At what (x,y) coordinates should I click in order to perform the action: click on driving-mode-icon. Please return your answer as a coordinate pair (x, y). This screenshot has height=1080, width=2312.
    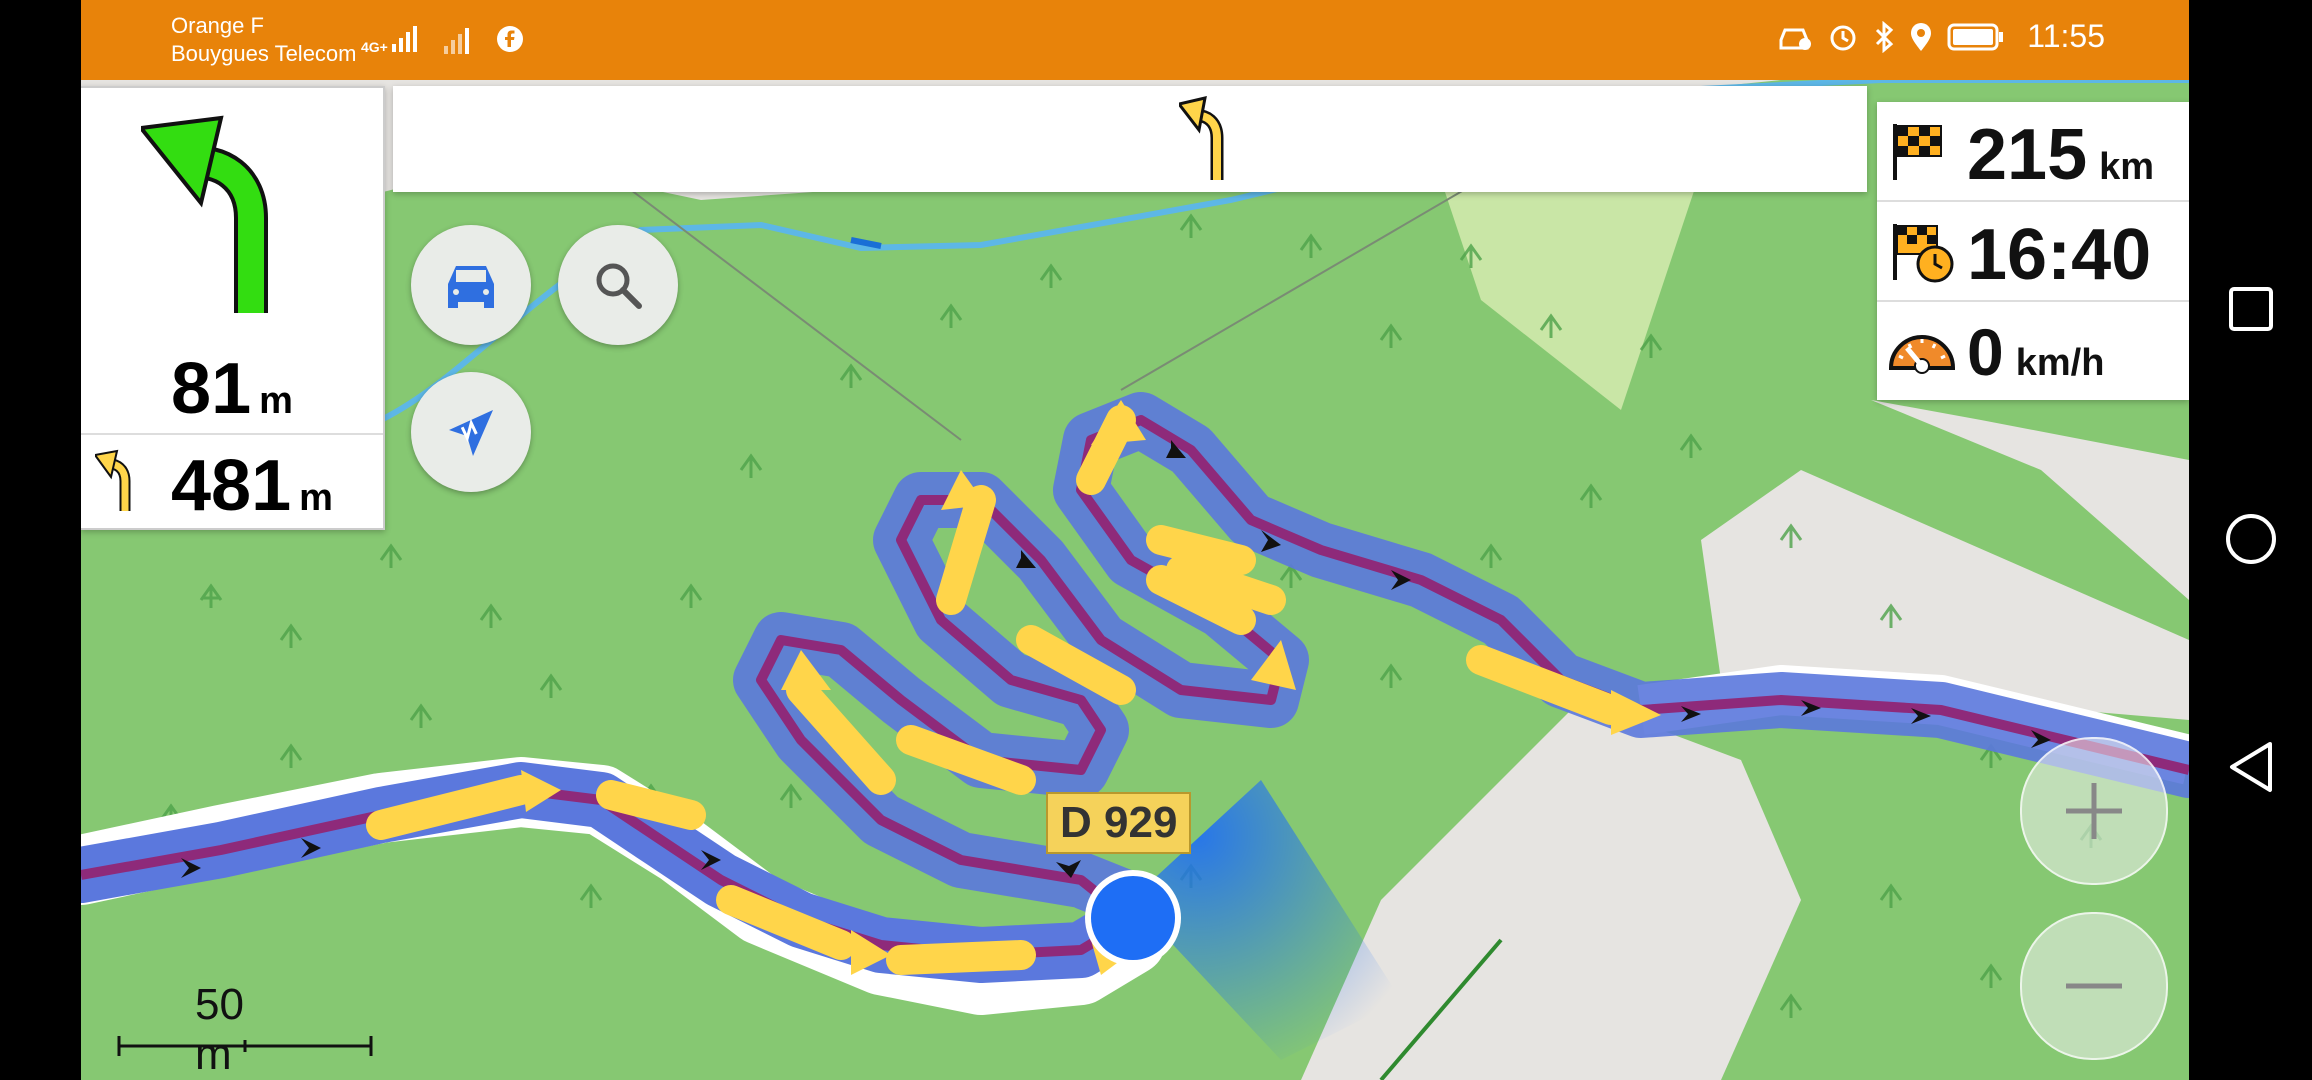
    Looking at the image, I should click on (1795, 39).